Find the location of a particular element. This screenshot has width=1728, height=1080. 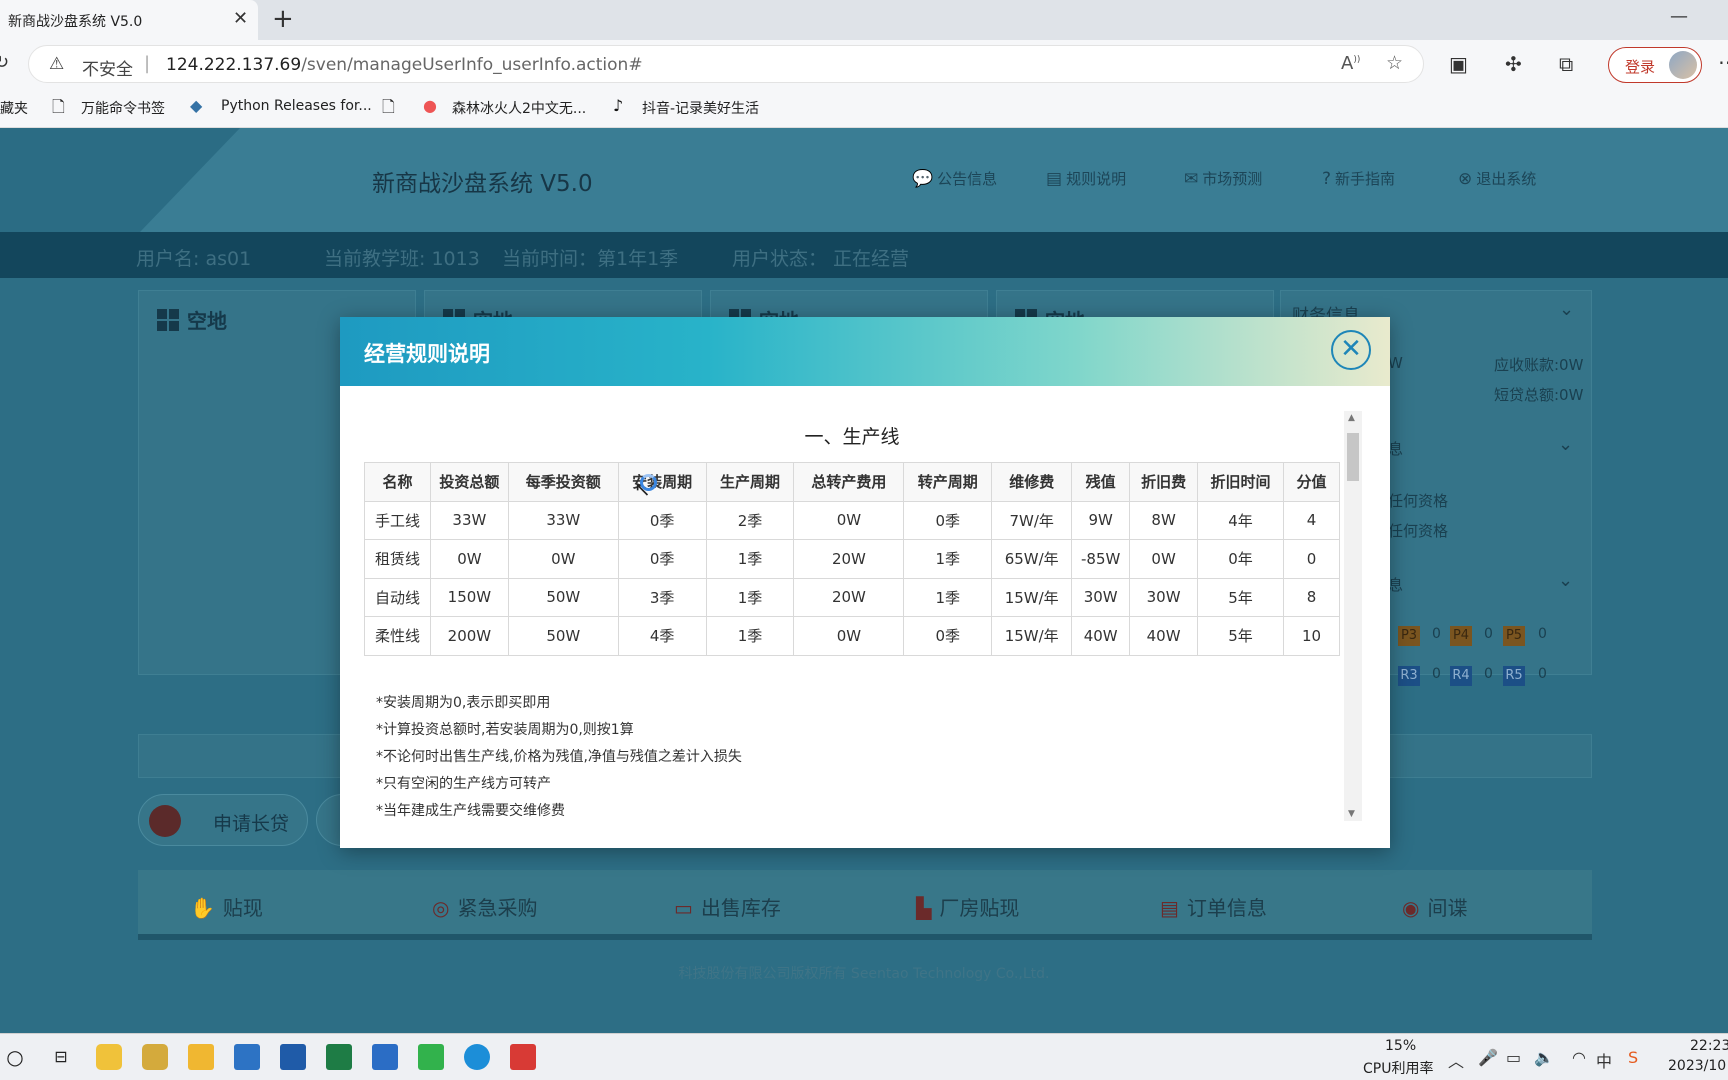

collections-icon: ⧉ is located at coordinates (1566, 64).